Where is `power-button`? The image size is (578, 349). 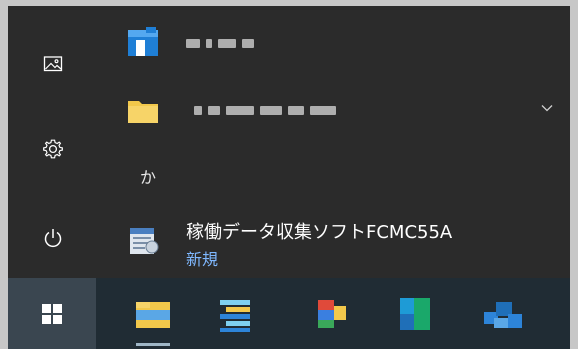
power-button is located at coordinates (53, 238).